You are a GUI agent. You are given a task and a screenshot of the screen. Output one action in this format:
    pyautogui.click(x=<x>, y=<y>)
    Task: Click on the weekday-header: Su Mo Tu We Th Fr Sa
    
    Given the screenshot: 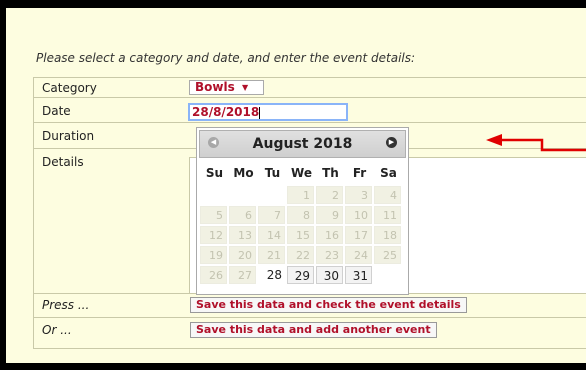 What is the action you would take?
    pyautogui.click(x=301, y=173)
    